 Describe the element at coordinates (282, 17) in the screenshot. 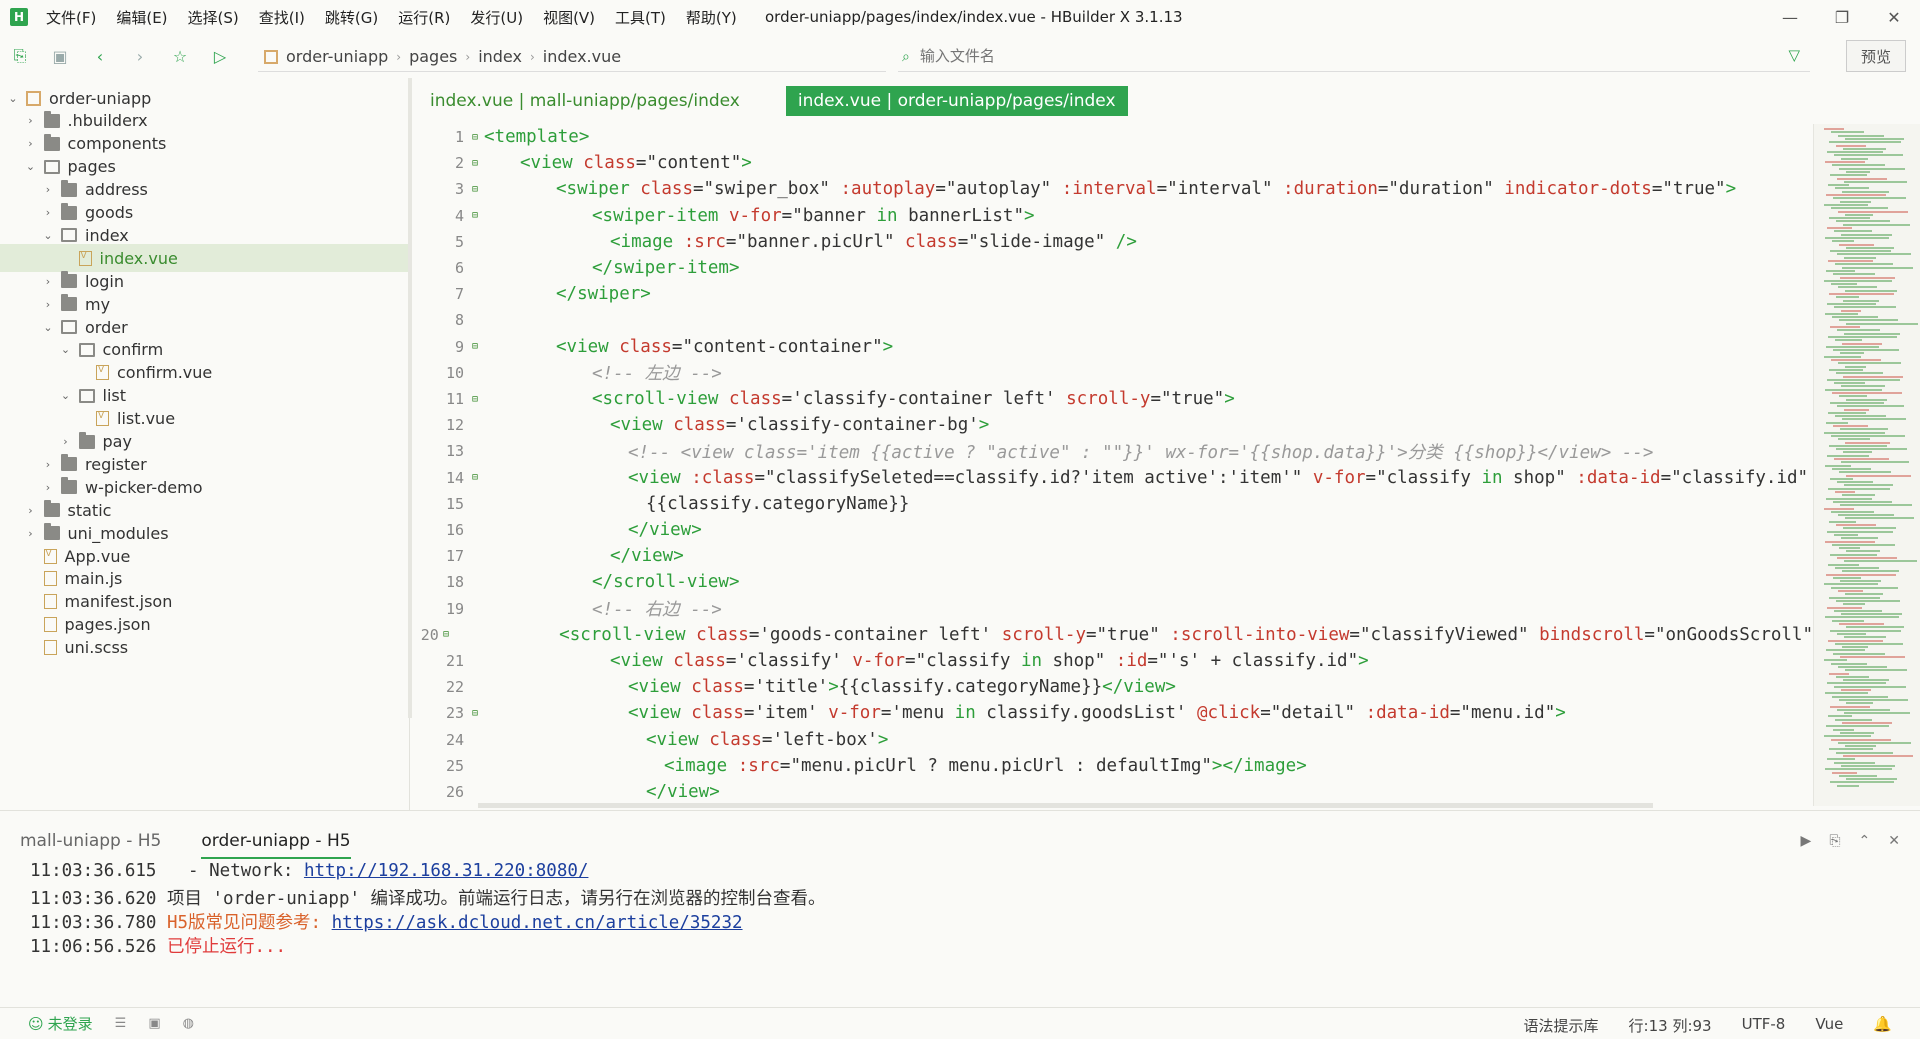

I see `menu-item: 查找(I)` at that location.